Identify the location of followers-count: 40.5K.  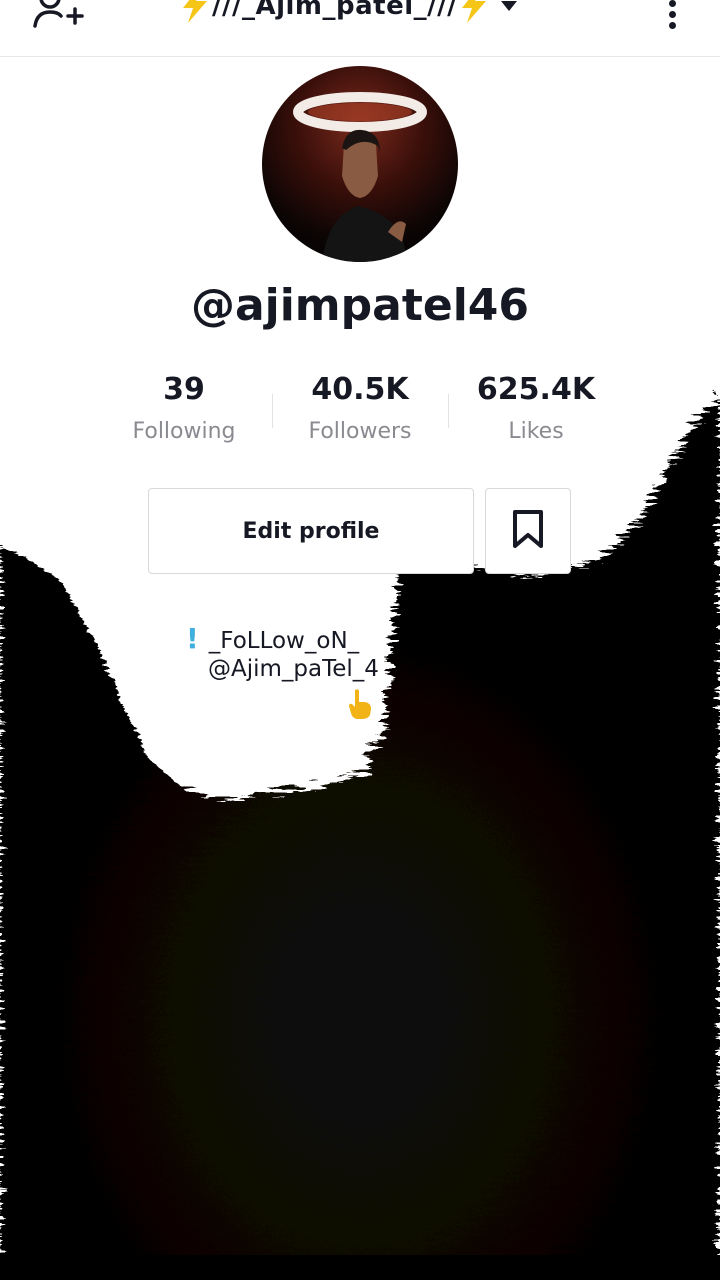
(360, 389).